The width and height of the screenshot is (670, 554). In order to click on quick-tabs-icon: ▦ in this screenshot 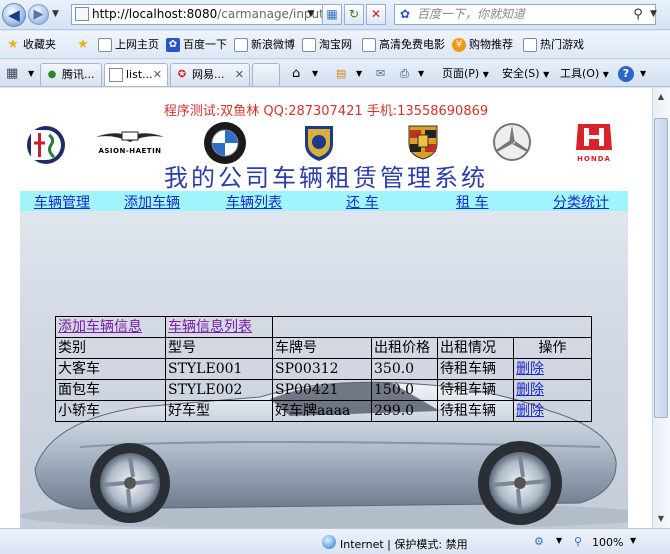, I will do `click(12, 74)`.